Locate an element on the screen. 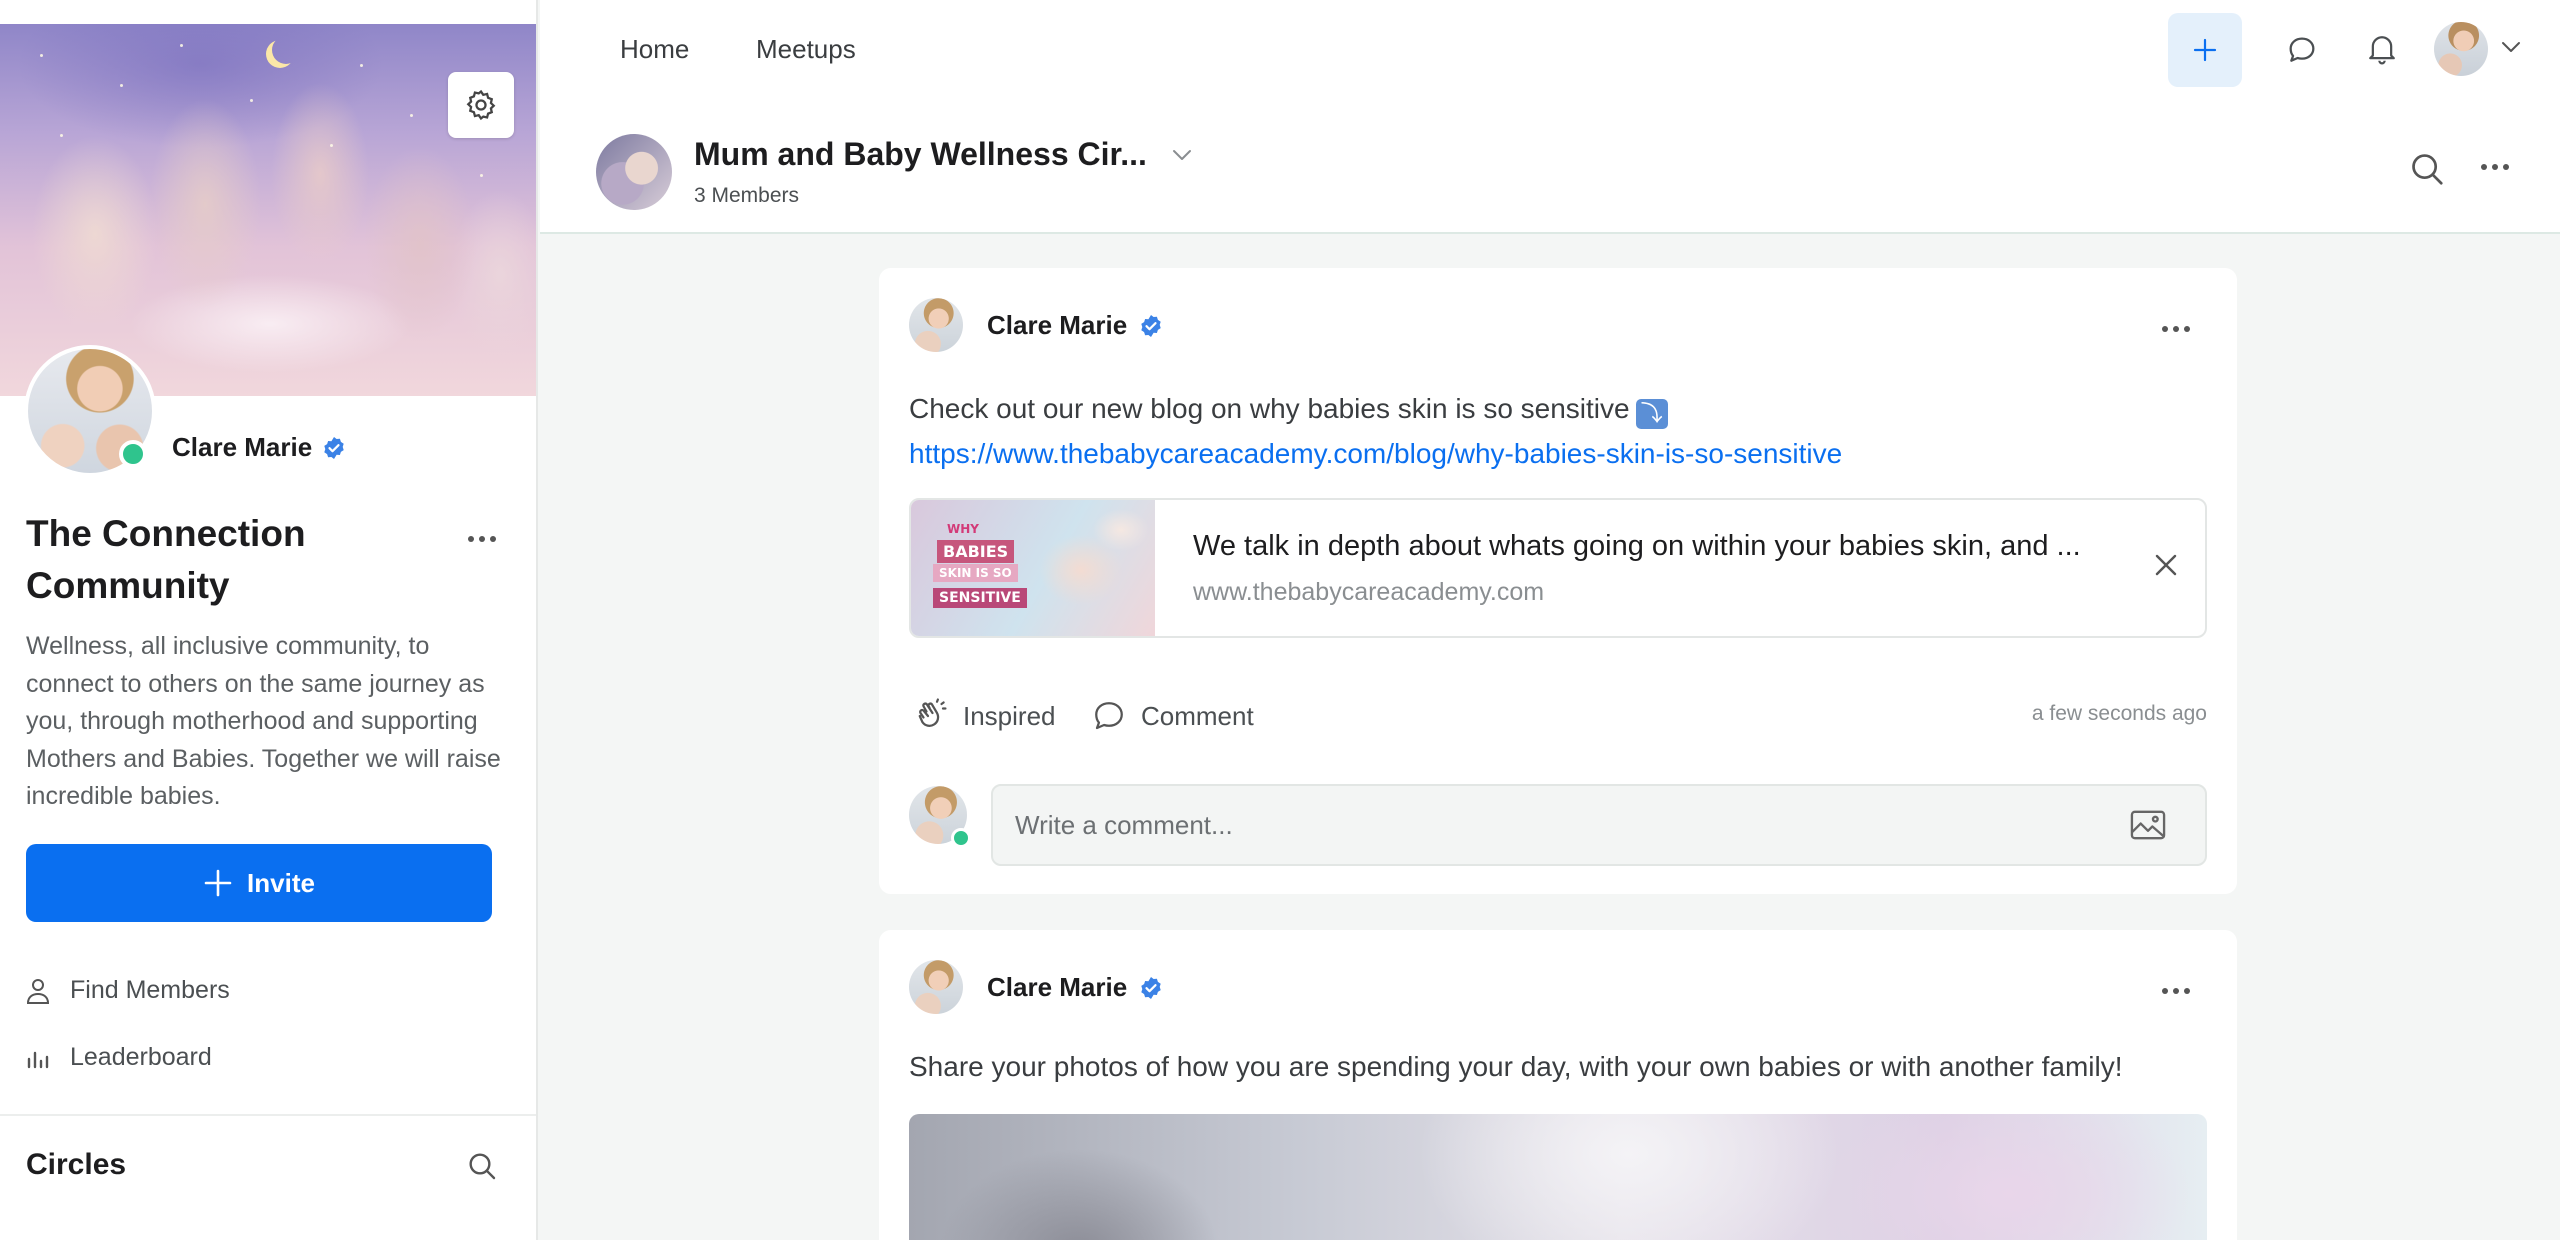 The image size is (2560, 1240). close-icon is located at coordinates (2166, 565).